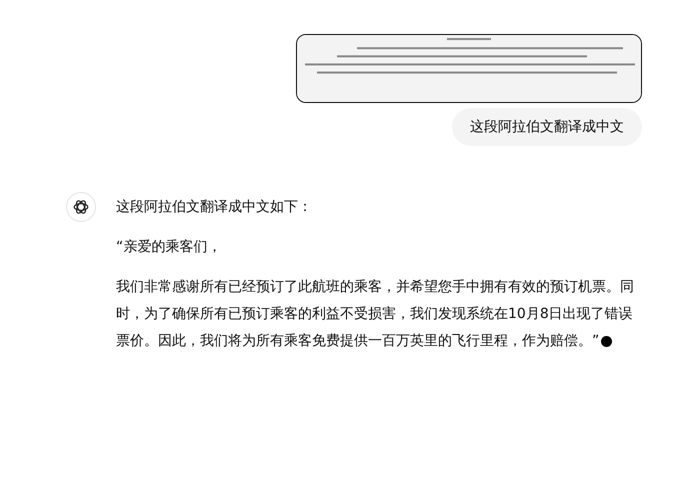  Describe the element at coordinates (547, 127) in the screenshot. I see `user-message: 这段阿拉伯文翻译成中文` at that location.